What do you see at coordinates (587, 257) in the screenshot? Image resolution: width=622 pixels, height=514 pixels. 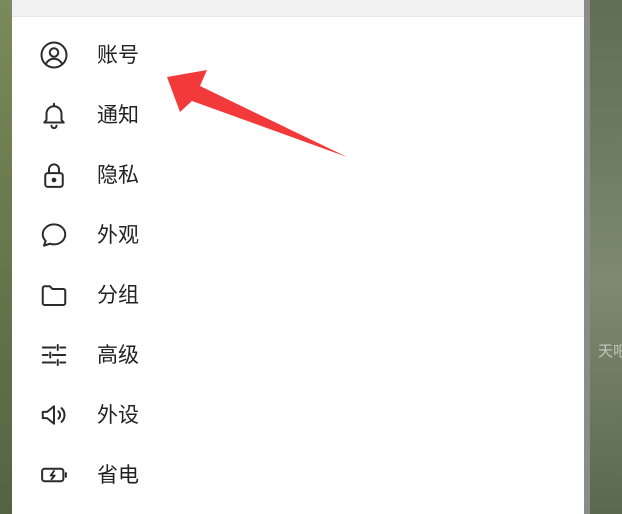 I see `scrollbar` at bounding box center [587, 257].